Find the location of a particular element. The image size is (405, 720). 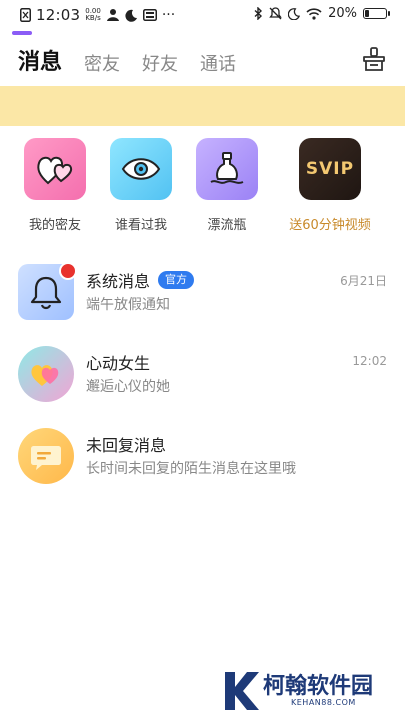

top-tabs: 消息 密友 好友 通话 is located at coordinates (138, 60).